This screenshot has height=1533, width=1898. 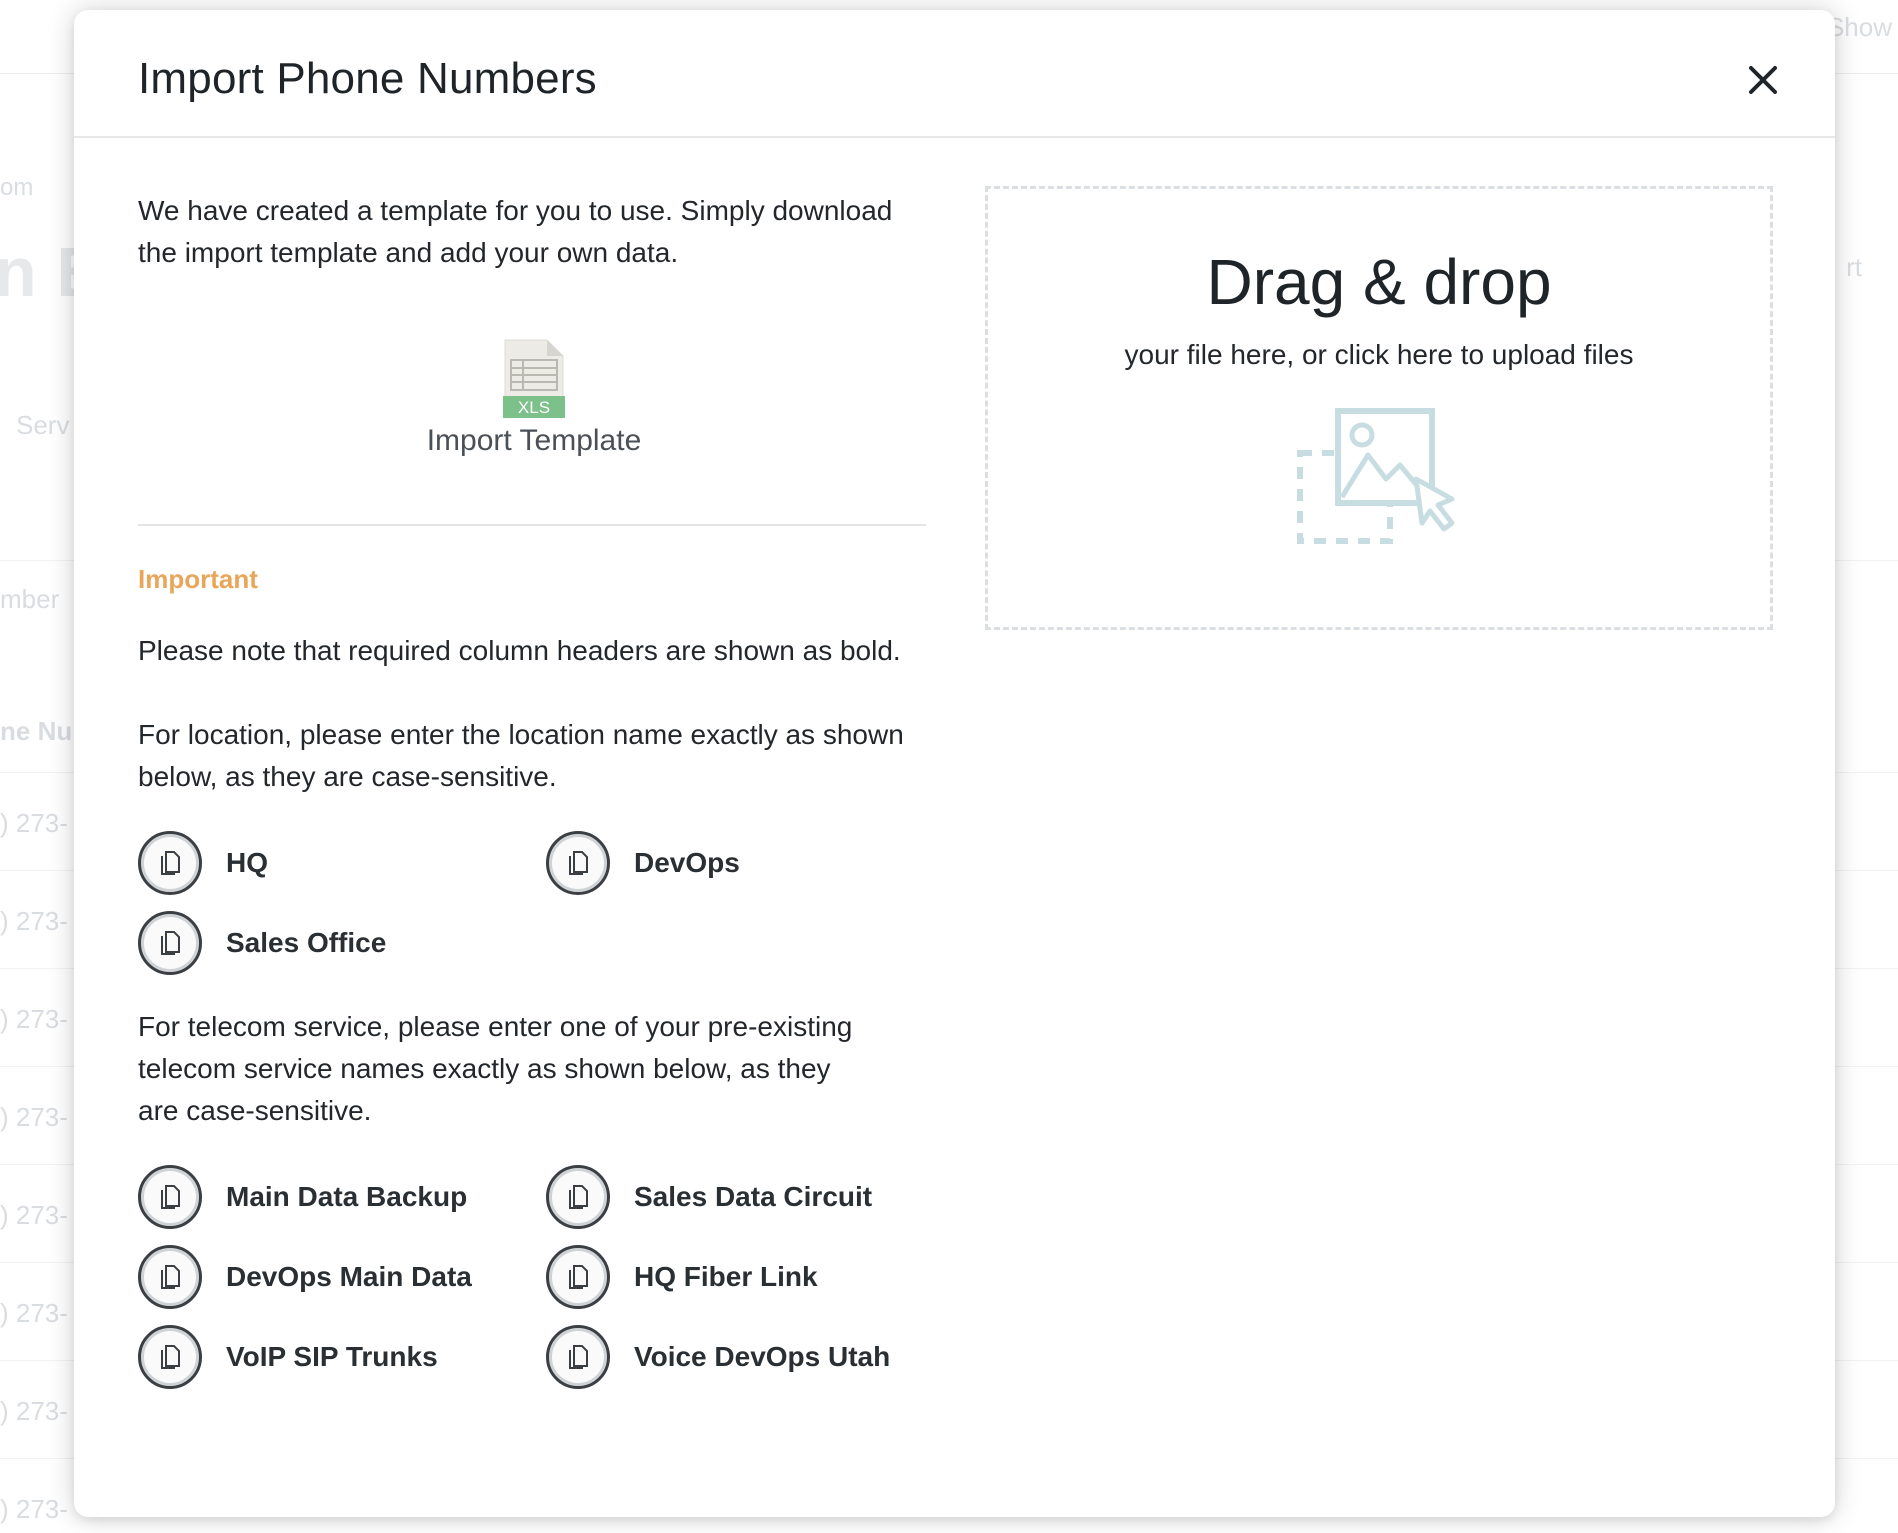 What do you see at coordinates (762, 1356) in the screenshot?
I see `telecom-service-label: Voice DevOps Utah` at bounding box center [762, 1356].